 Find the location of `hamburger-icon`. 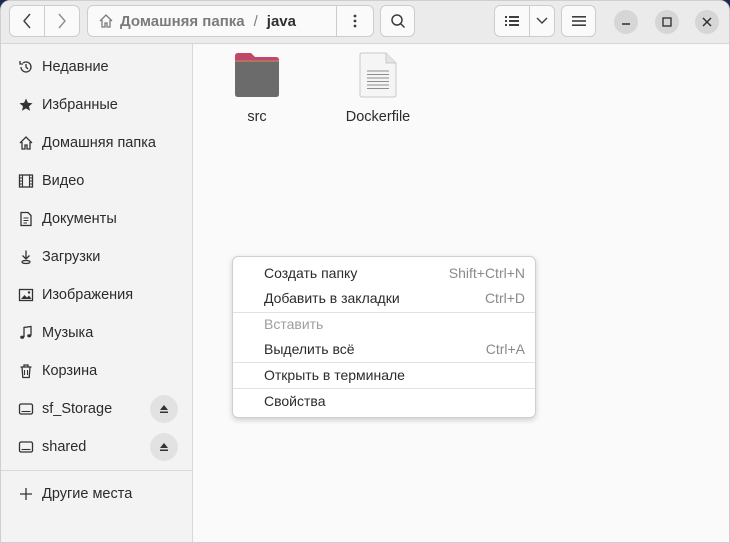

hamburger-icon is located at coordinates (578, 21).